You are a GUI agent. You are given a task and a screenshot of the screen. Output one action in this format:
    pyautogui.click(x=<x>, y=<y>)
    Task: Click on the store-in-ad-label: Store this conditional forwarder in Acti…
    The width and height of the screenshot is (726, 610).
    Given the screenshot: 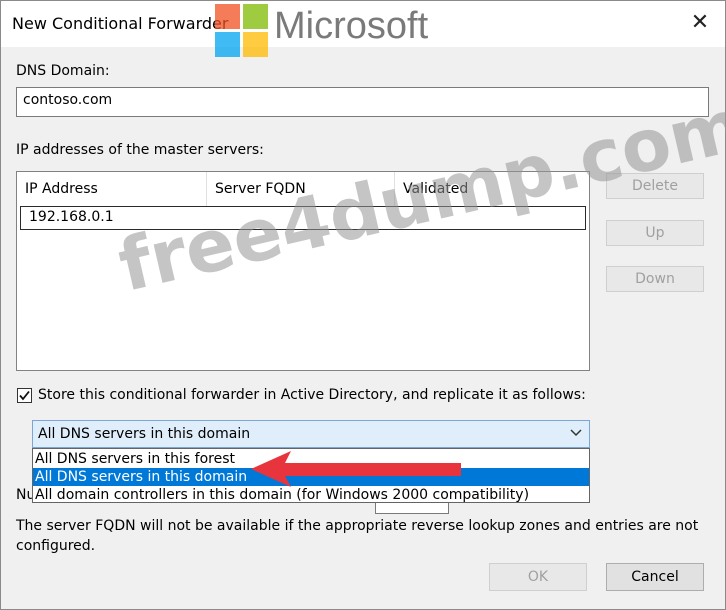 What is the action you would take?
    pyautogui.click(x=312, y=395)
    